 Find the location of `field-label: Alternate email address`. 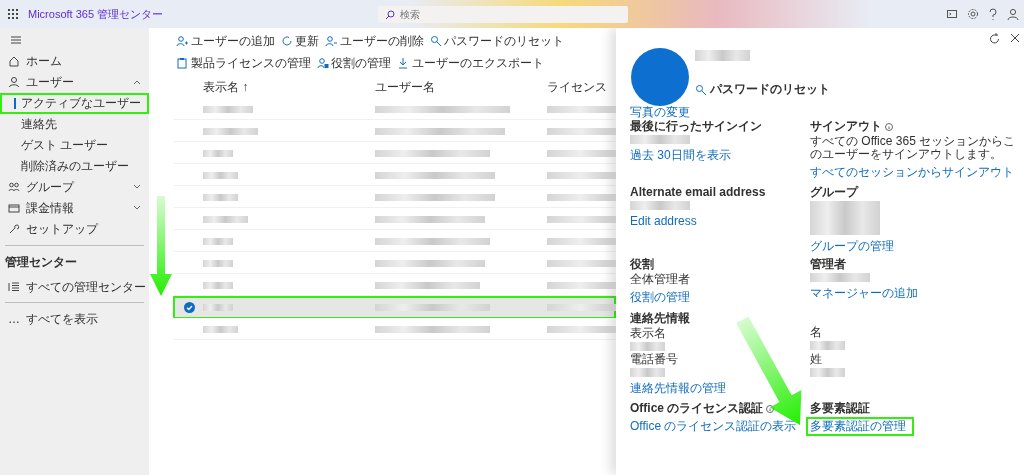

field-label: Alternate email address is located at coordinates (698, 192).